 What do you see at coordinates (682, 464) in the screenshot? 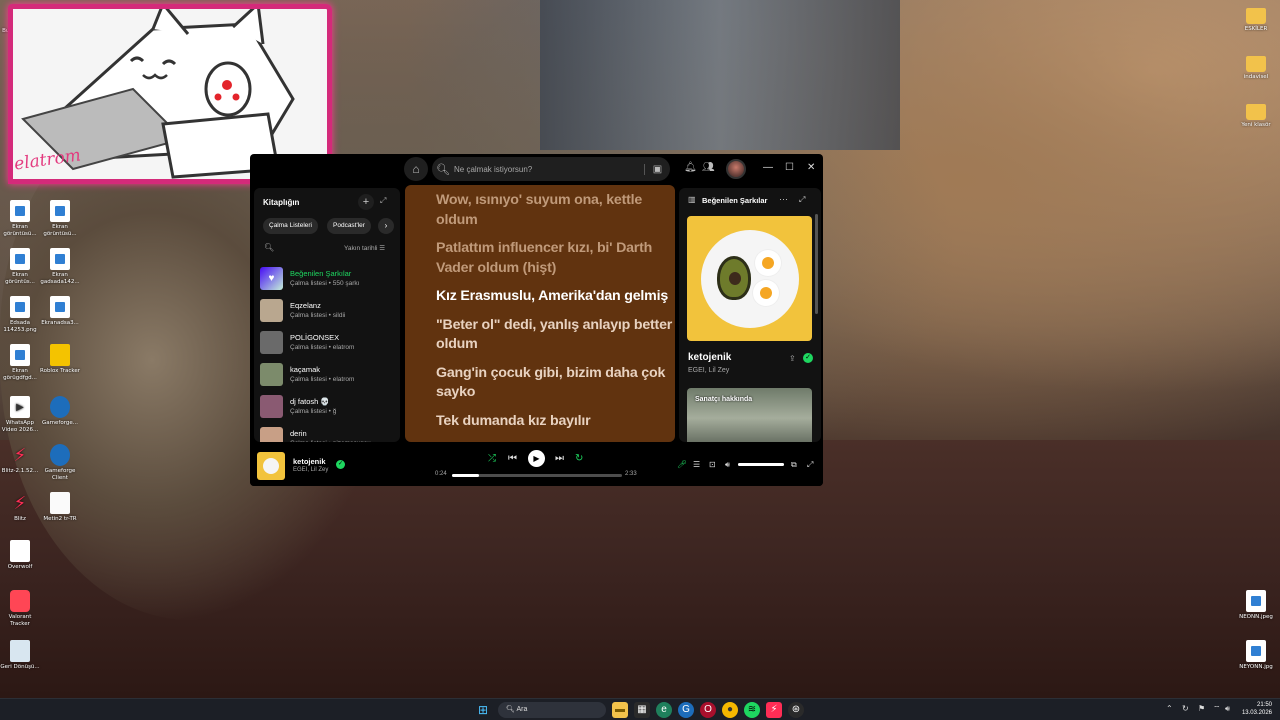
I see `lyrics-mic-icon: 🎤︎` at bounding box center [682, 464].